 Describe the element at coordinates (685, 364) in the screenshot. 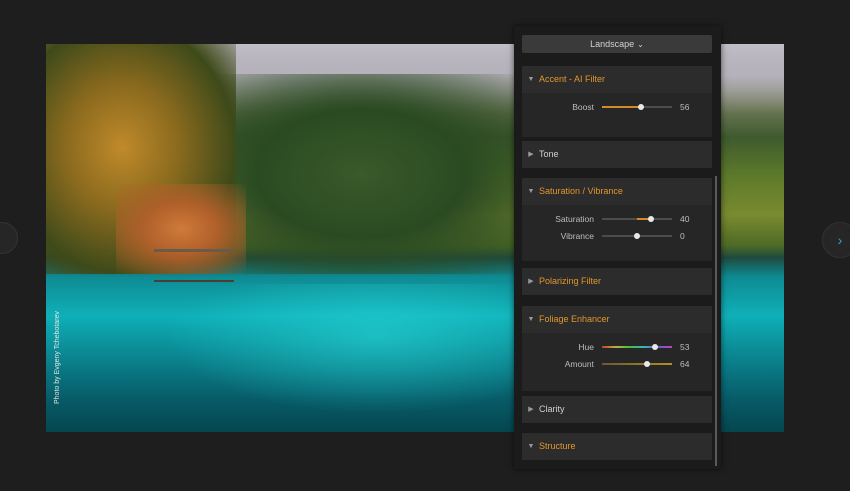

I see `slider-value: 64` at that location.